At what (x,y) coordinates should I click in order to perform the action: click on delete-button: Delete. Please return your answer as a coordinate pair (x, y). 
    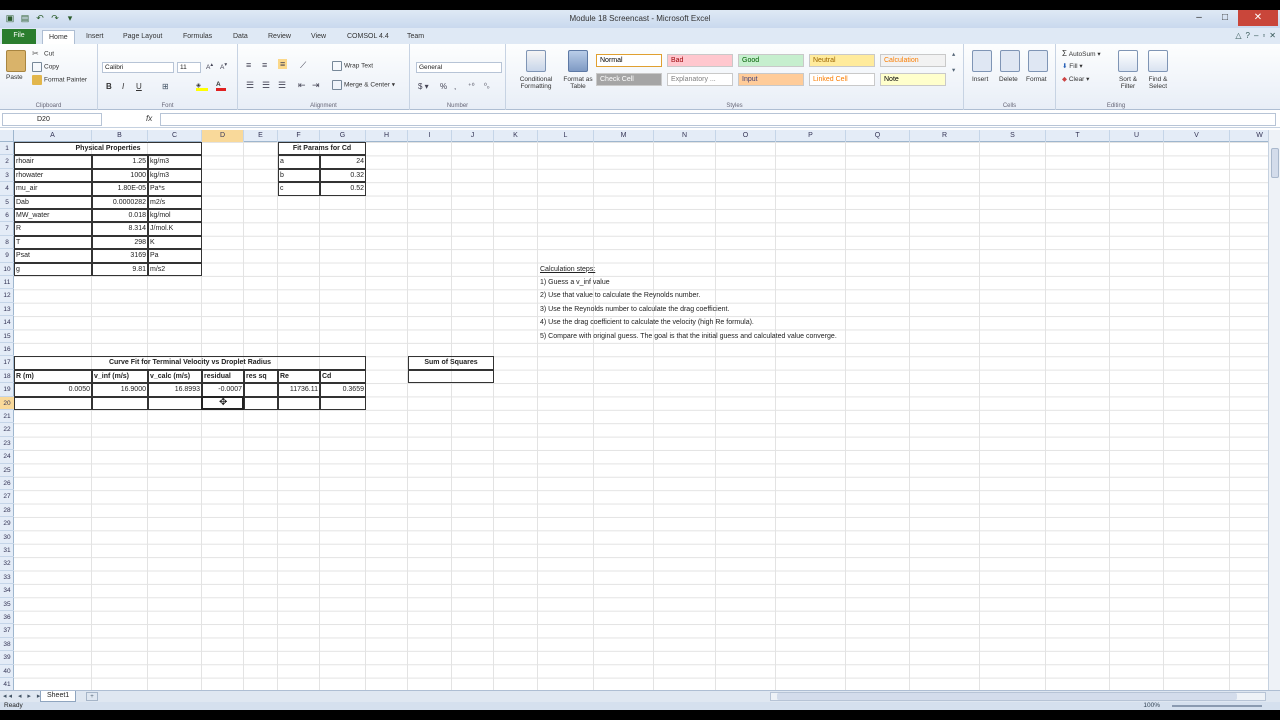
    Looking at the image, I should click on (1008, 79).